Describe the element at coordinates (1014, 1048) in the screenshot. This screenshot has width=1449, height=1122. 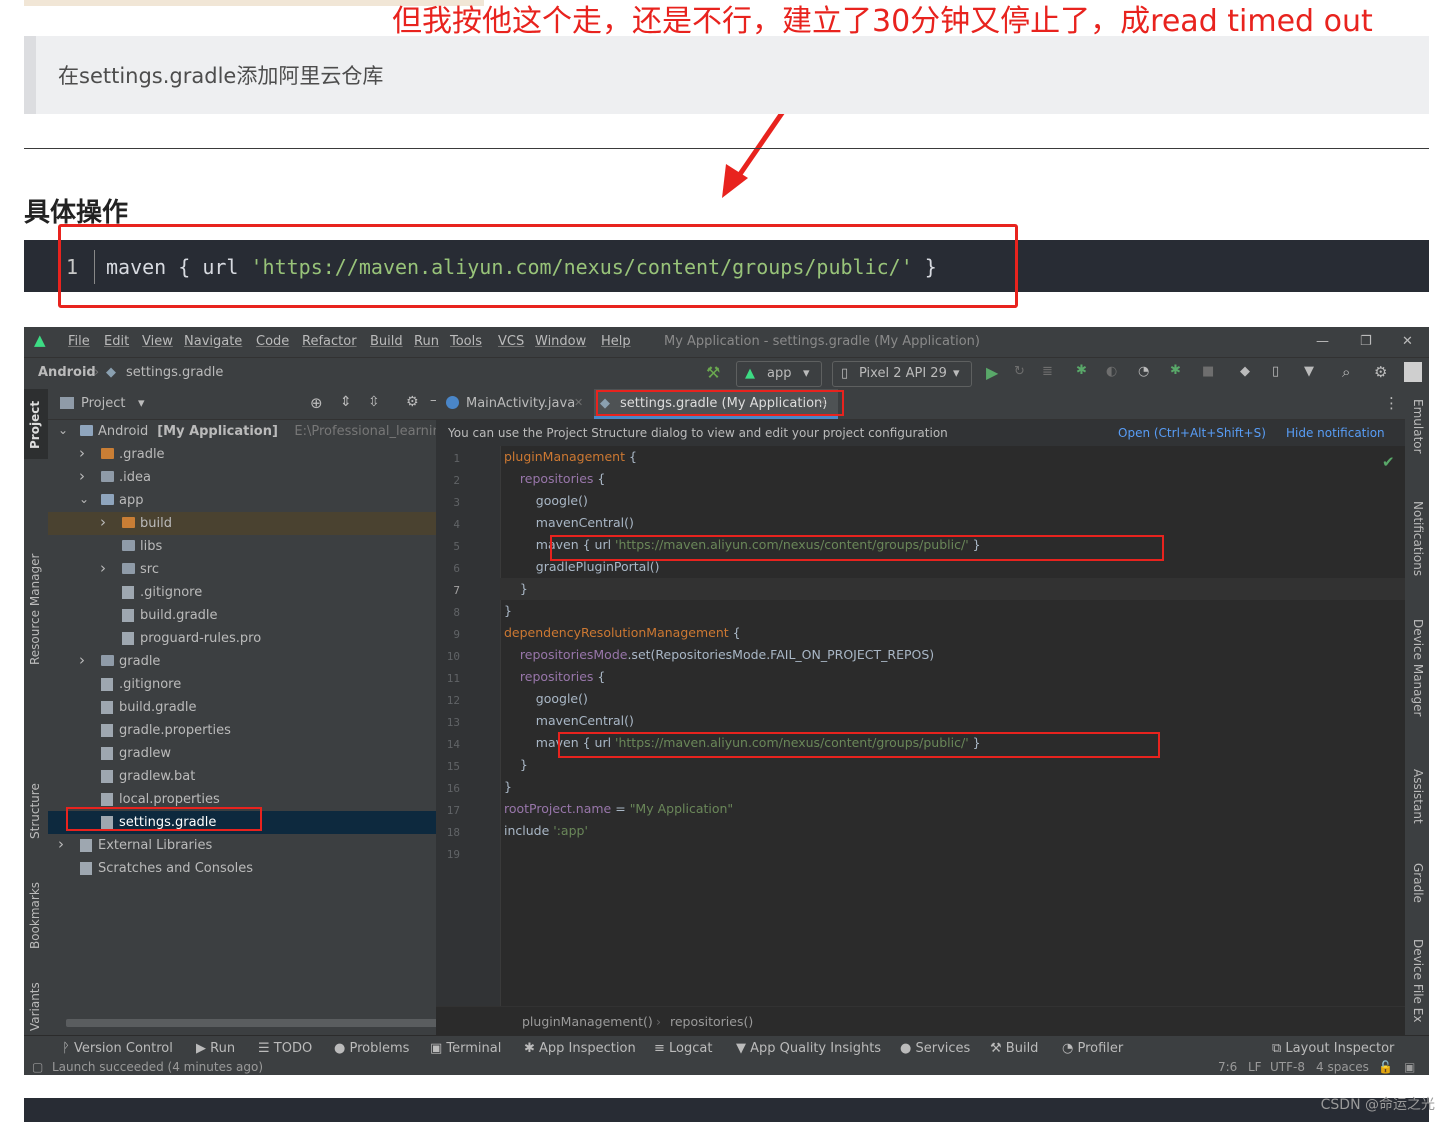
I see `tool-build: ⚒ Build` at that location.